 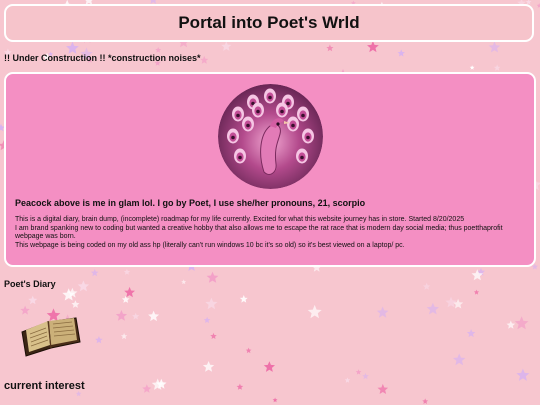 I want to click on peacock-portrait-icon, so click(x=270, y=136).